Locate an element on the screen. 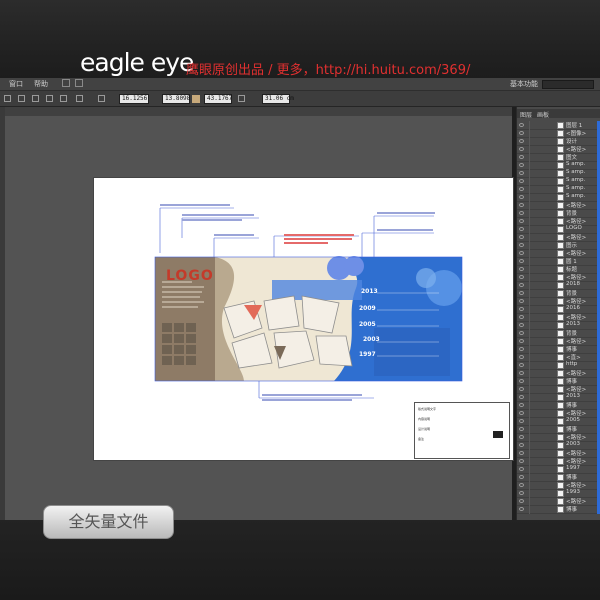 Image resolution: width=600 pixels, height=600 pixels. height-field: 31.06 cm is located at coordinates (278, 99).